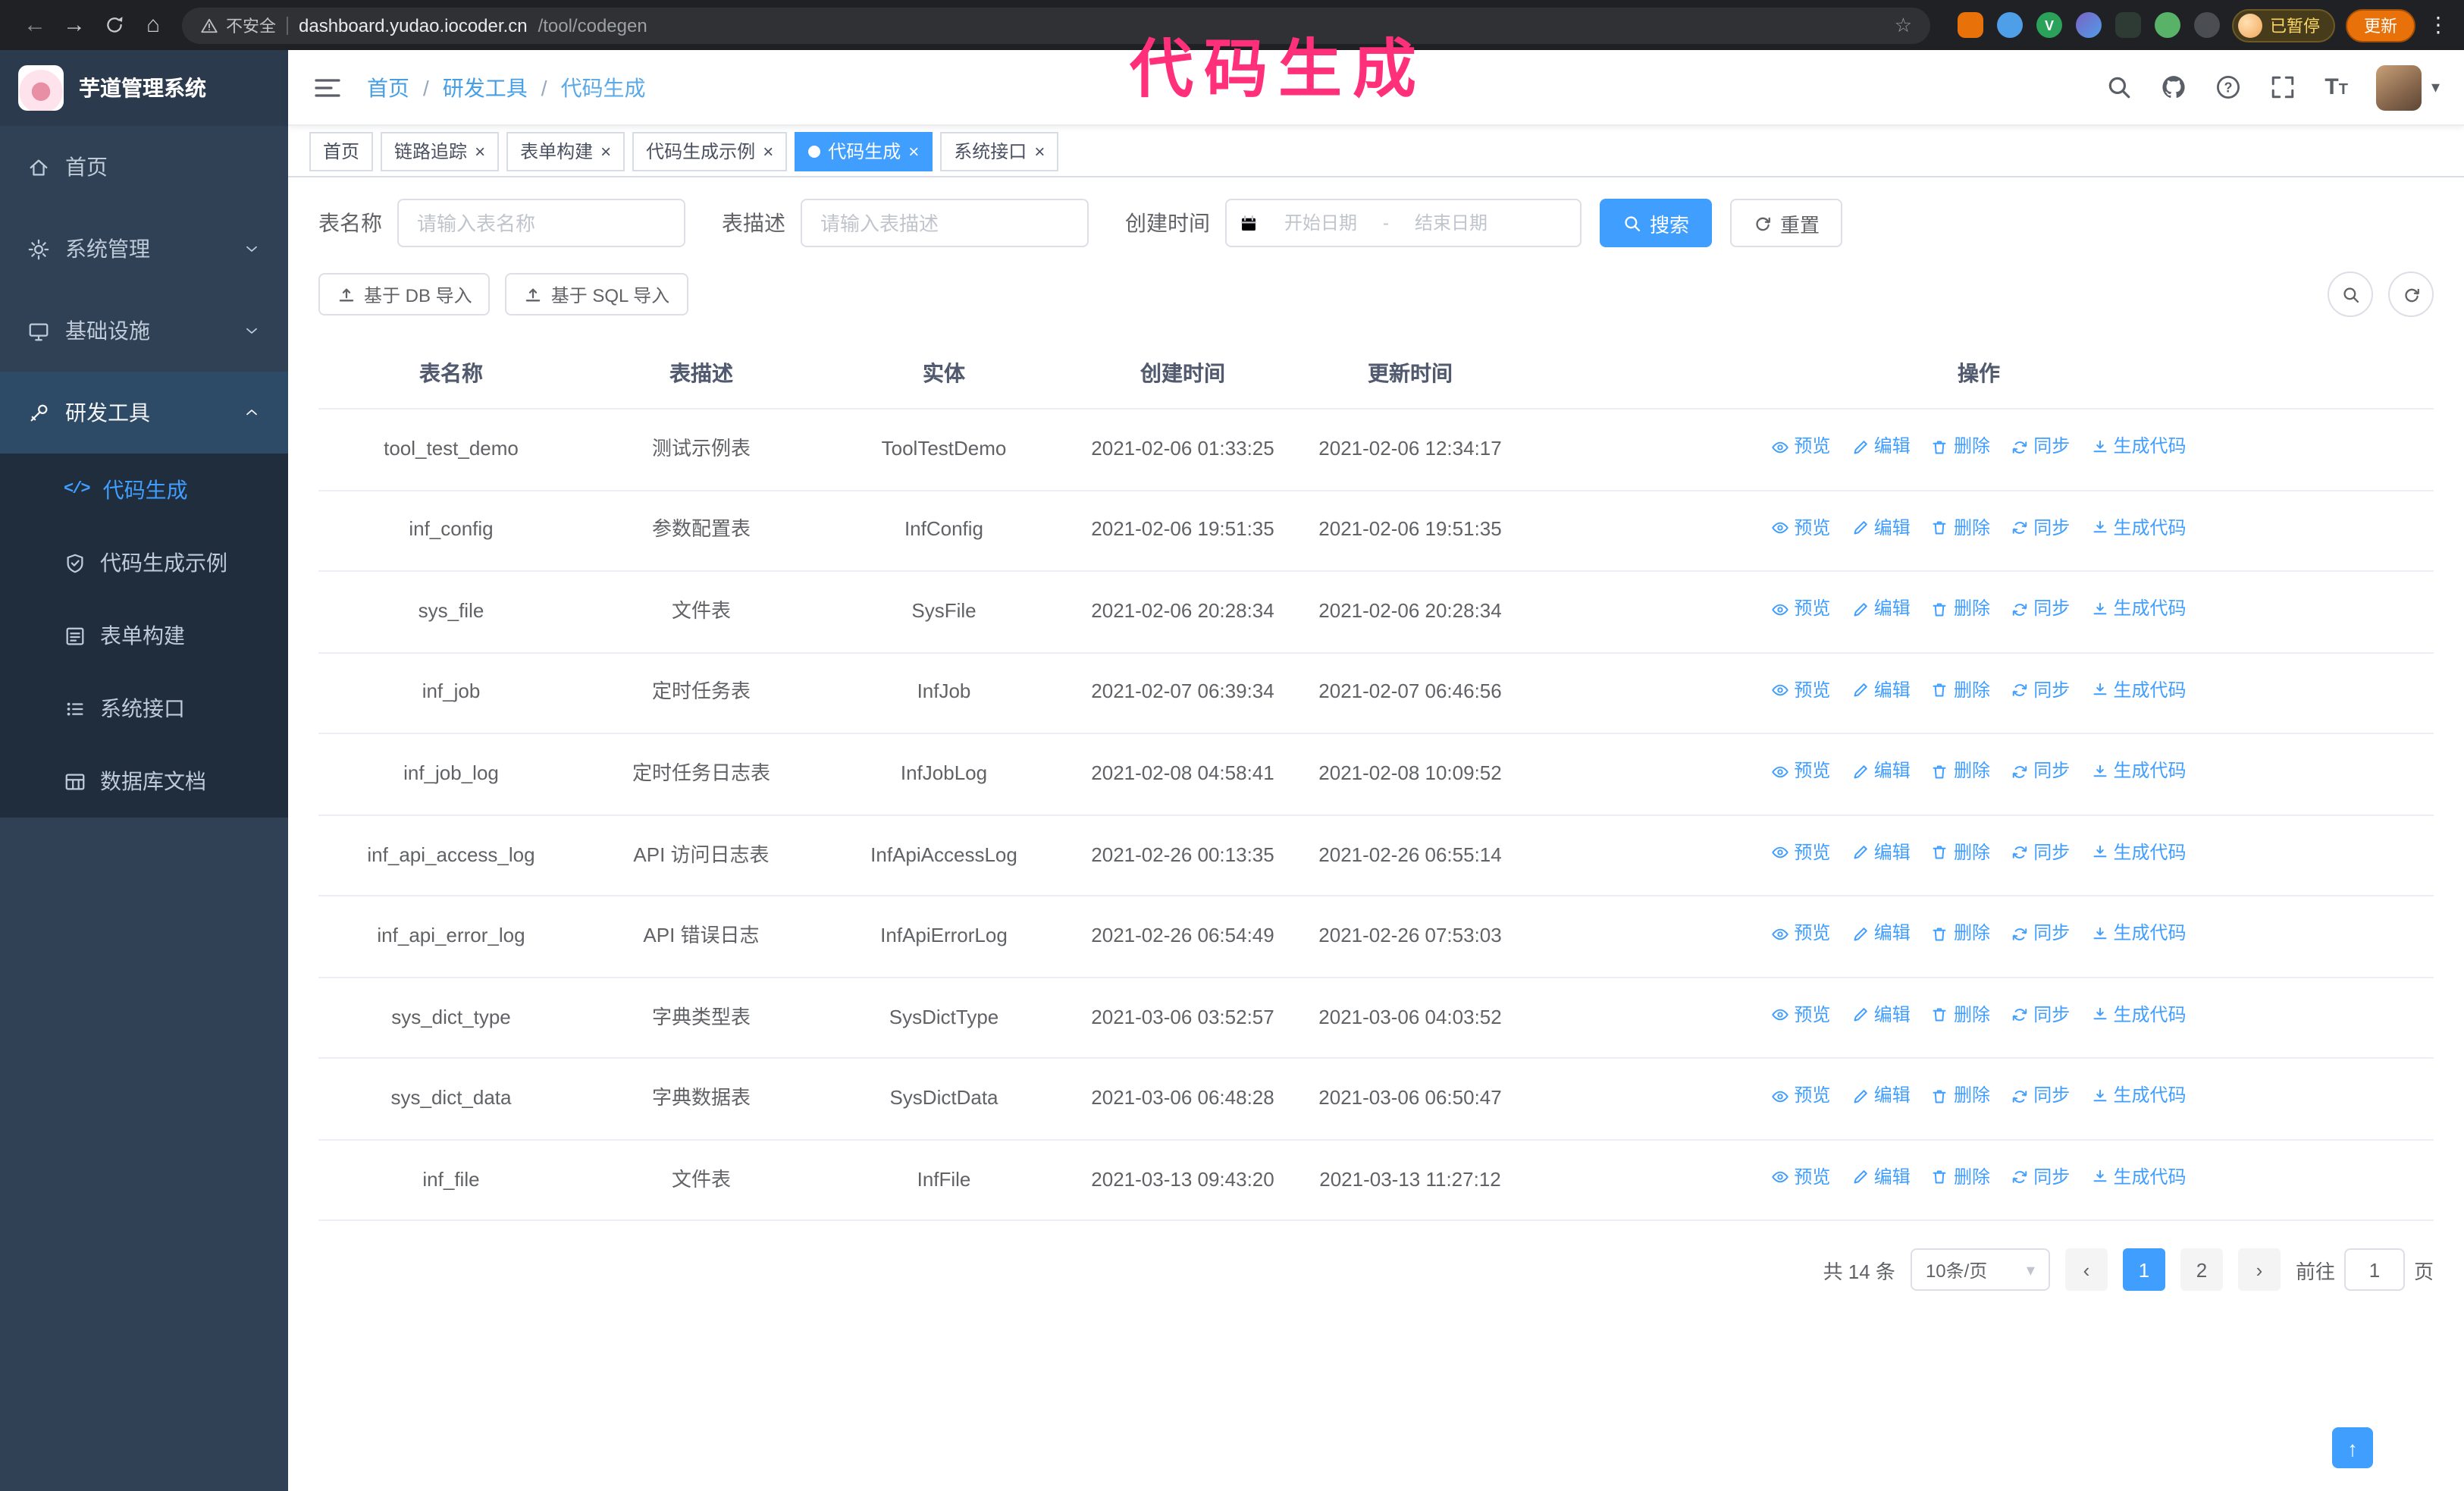 Image resolution: width=2464 pixels, height=1491 pixels. Describe the element at coordinates (144, 781) in the screenshot. I see `sidebar-item-db-doc: 数据库文档` at that location.